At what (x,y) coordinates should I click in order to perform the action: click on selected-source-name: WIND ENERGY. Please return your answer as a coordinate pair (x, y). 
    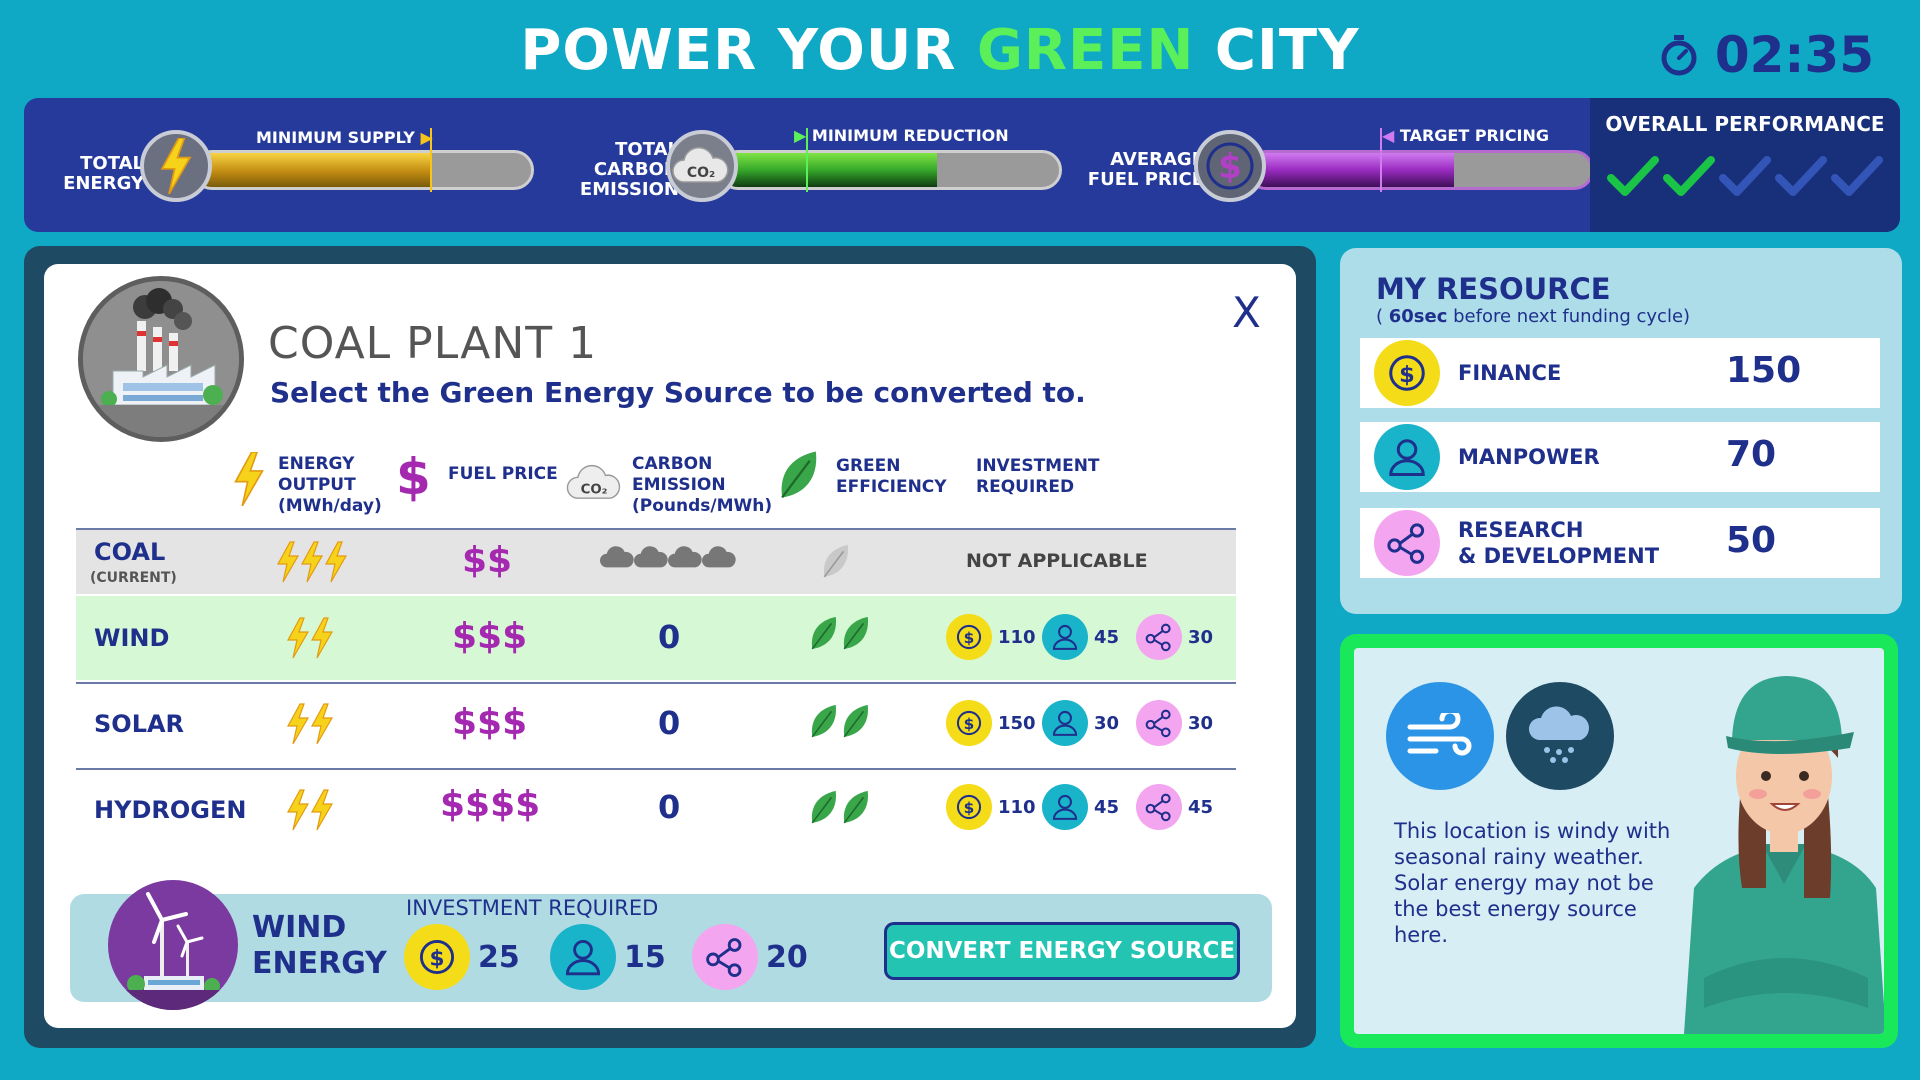
    Looking at the image, I should click on (319, 946).